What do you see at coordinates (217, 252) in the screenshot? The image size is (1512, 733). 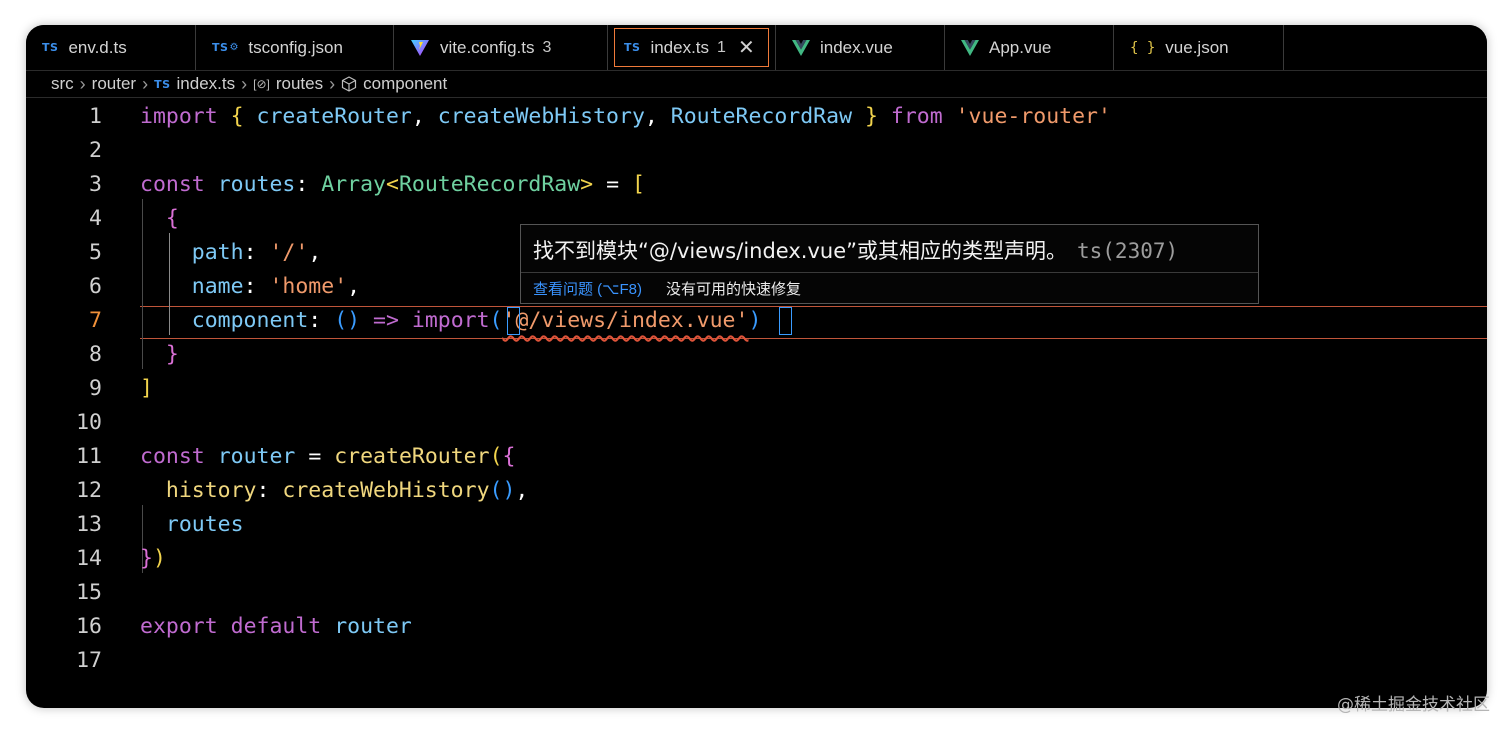 I see `token: path` at bounding box center [217, 252].